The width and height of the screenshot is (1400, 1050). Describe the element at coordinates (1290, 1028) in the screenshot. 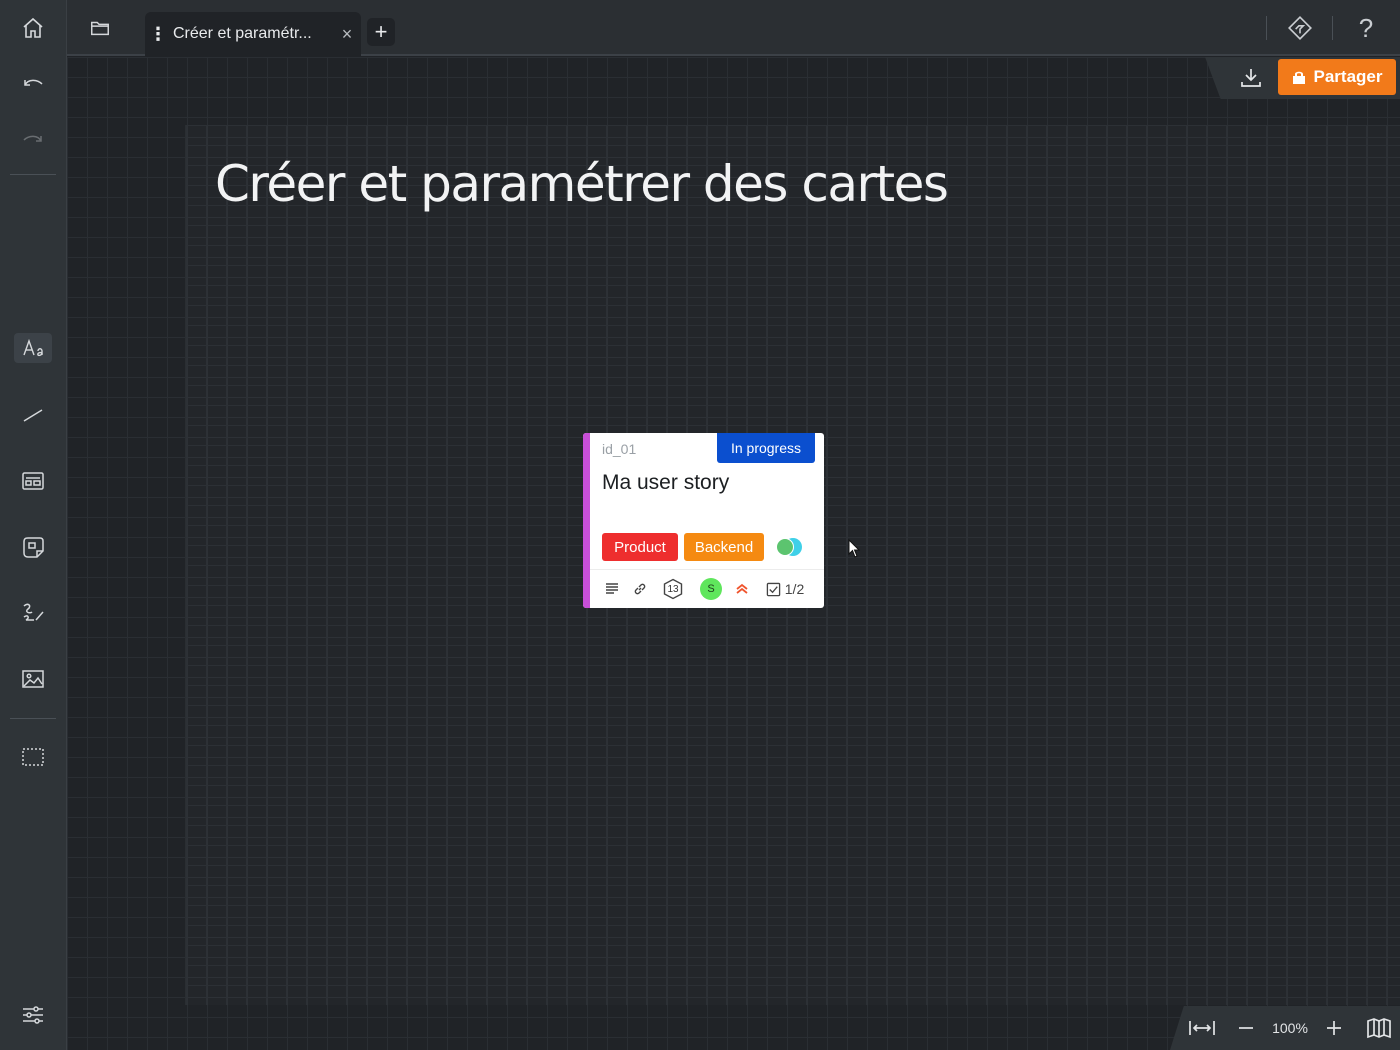

I see `zoom-level: 100%` at that location.